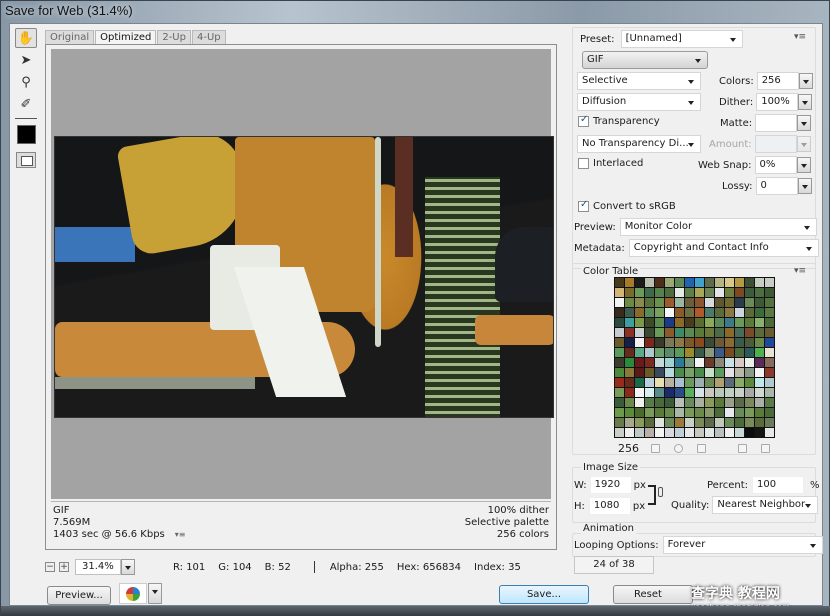 The image size is (830, 616). What do you see at coordinates (639, 102) in the screenshot?
I see `dither-algorithm-select: Diffusion` at bounding box center [639, 102].